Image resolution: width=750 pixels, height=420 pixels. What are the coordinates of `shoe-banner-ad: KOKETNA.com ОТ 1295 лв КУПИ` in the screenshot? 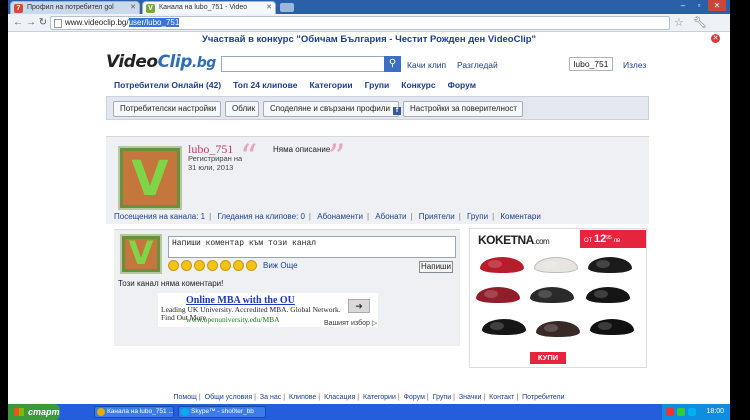 It's located at (558, 298).